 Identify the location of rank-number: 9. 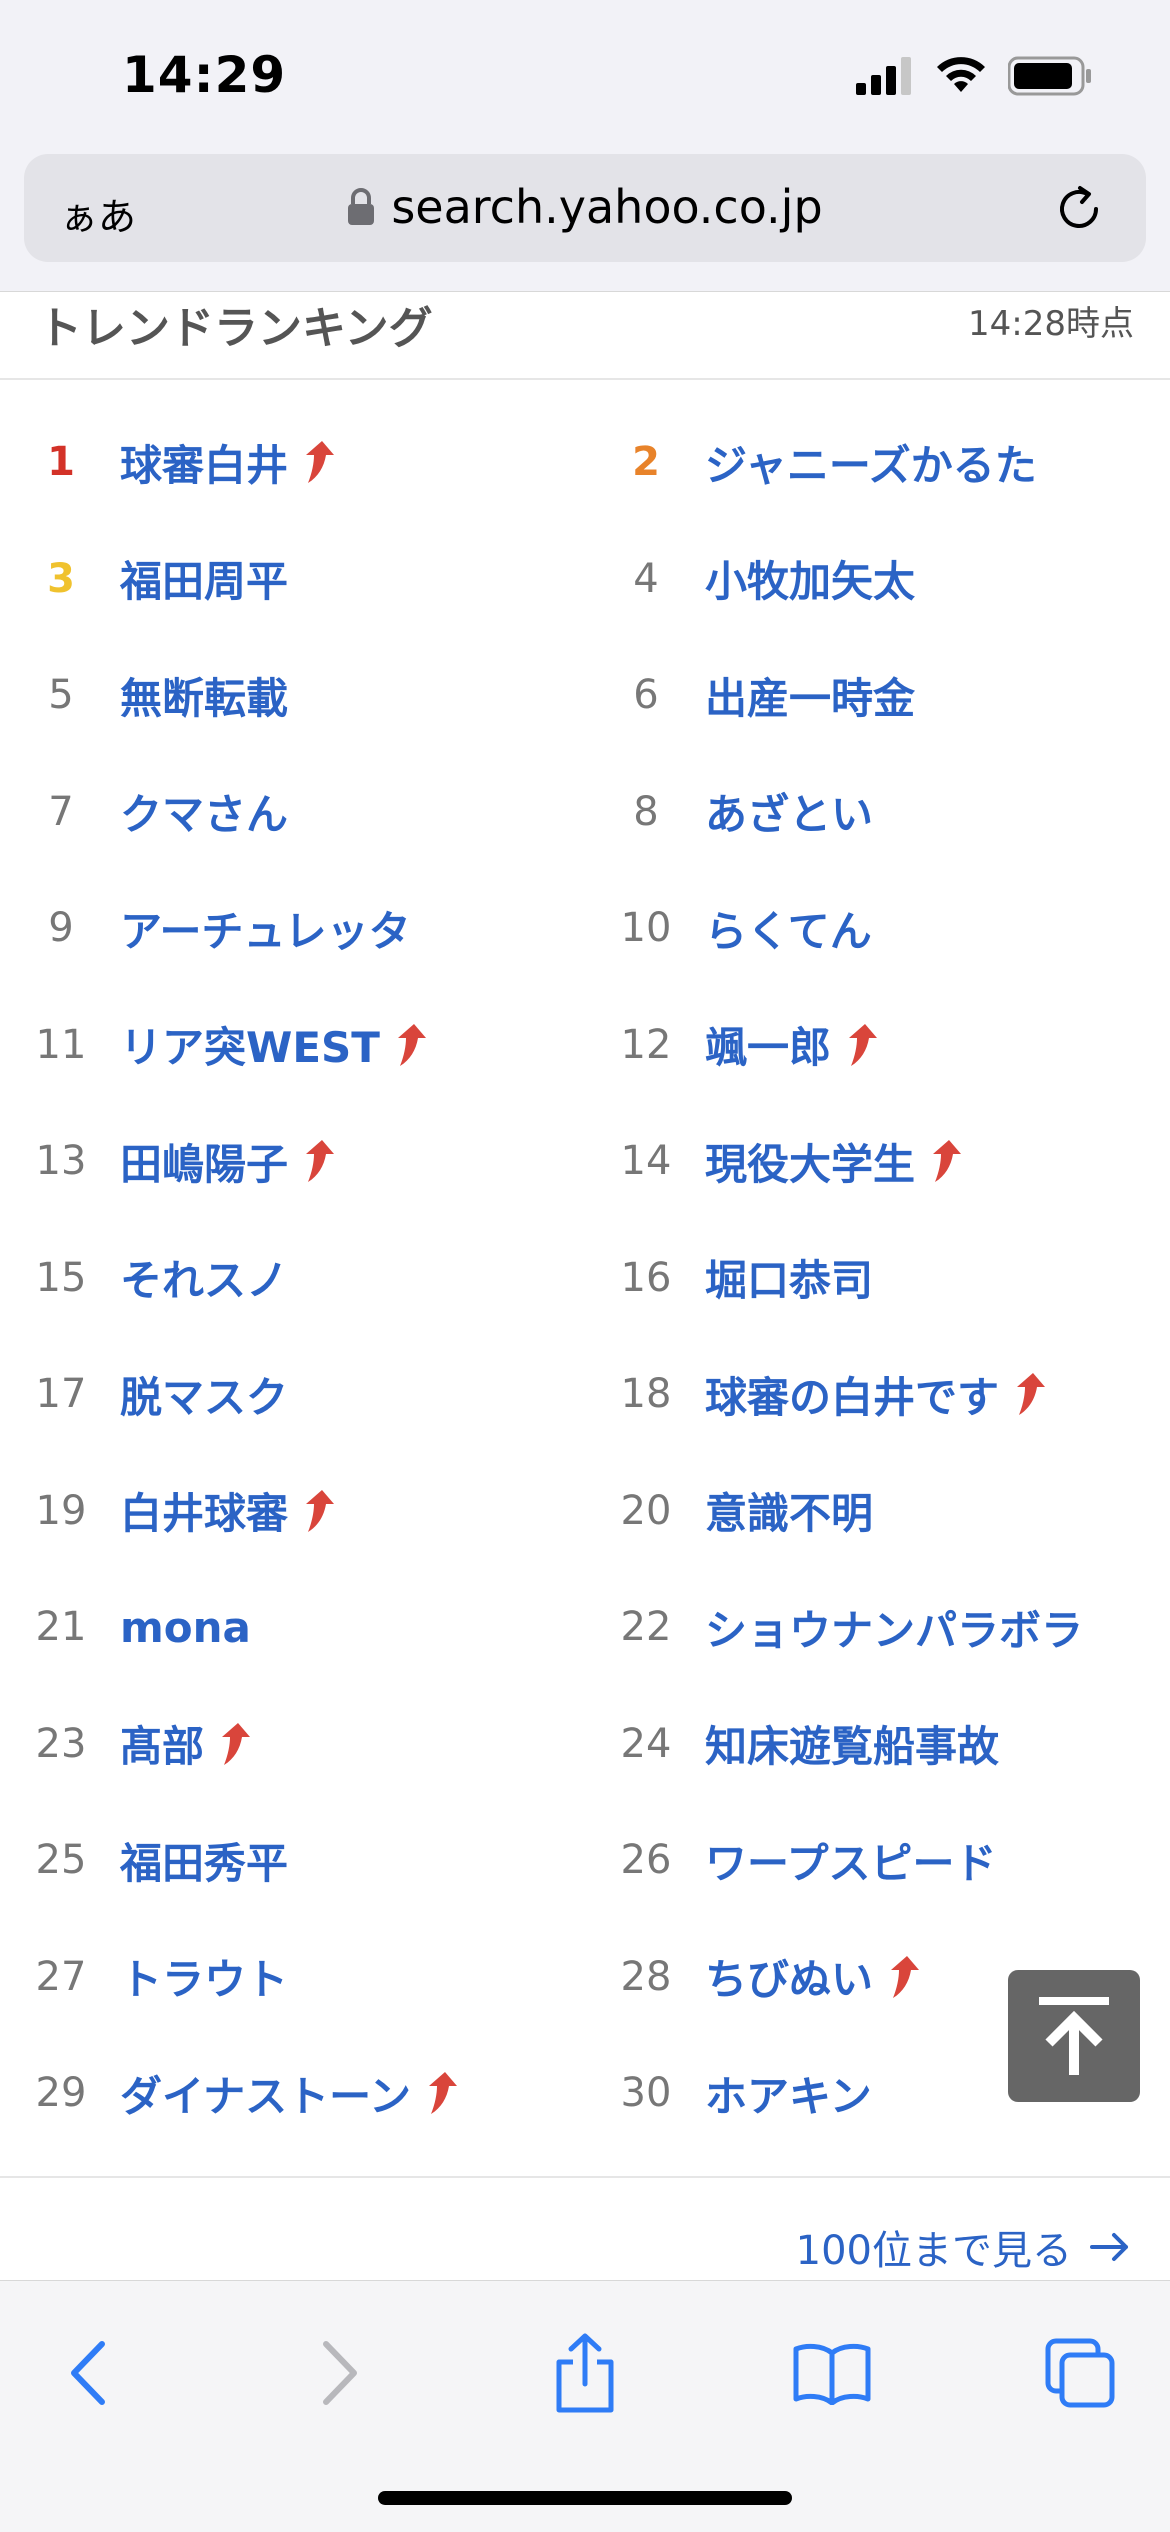
(61, 928).